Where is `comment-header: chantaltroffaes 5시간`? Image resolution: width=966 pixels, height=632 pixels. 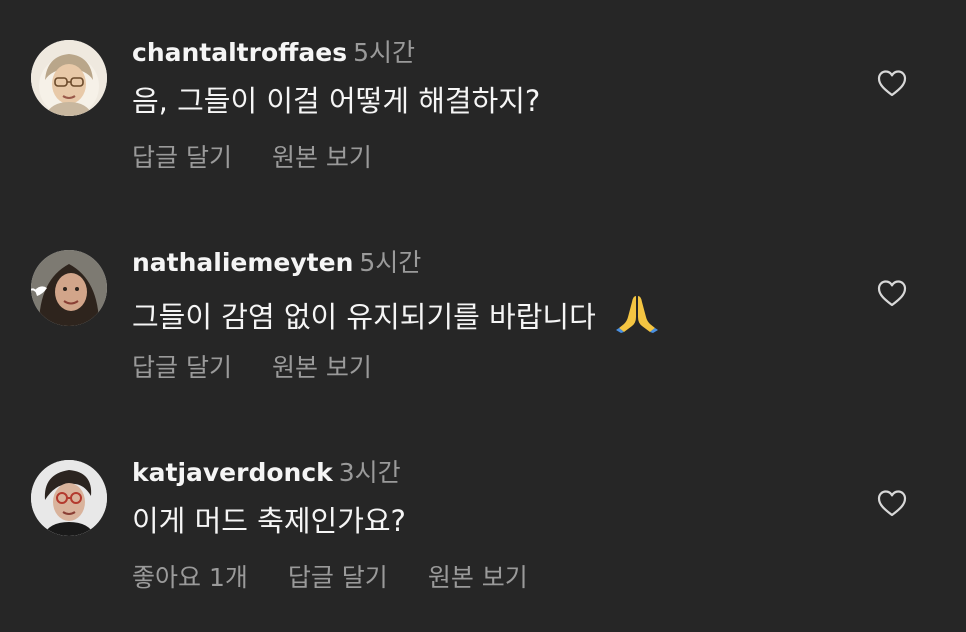
comment-header: chantaltroffaes 5시간 is located at coordinates (273, 53).